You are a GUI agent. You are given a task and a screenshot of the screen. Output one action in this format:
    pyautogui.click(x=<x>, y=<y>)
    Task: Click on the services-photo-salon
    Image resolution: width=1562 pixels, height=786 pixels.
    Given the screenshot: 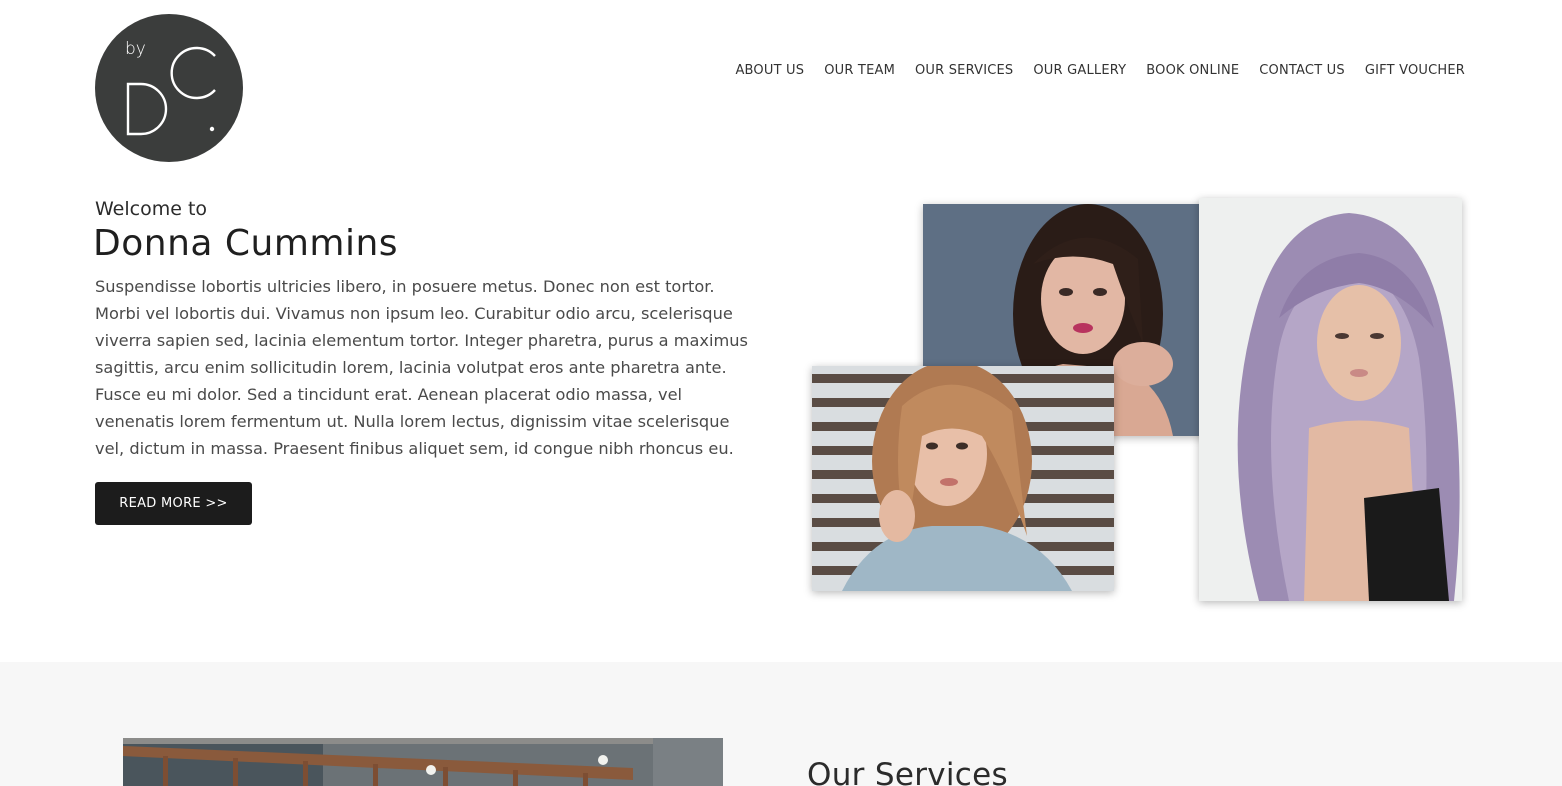 What is the action you would take?
    pyautogui.click(x=423, y=762)
    